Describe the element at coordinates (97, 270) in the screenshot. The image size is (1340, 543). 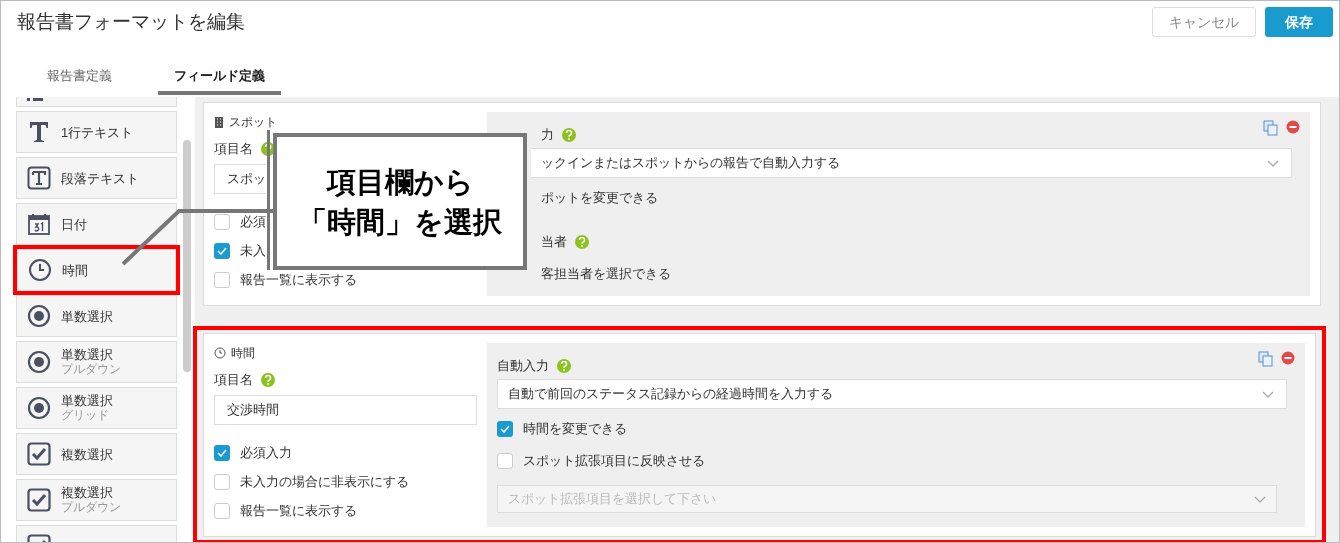
I see `palette-item: 時間` at that location.